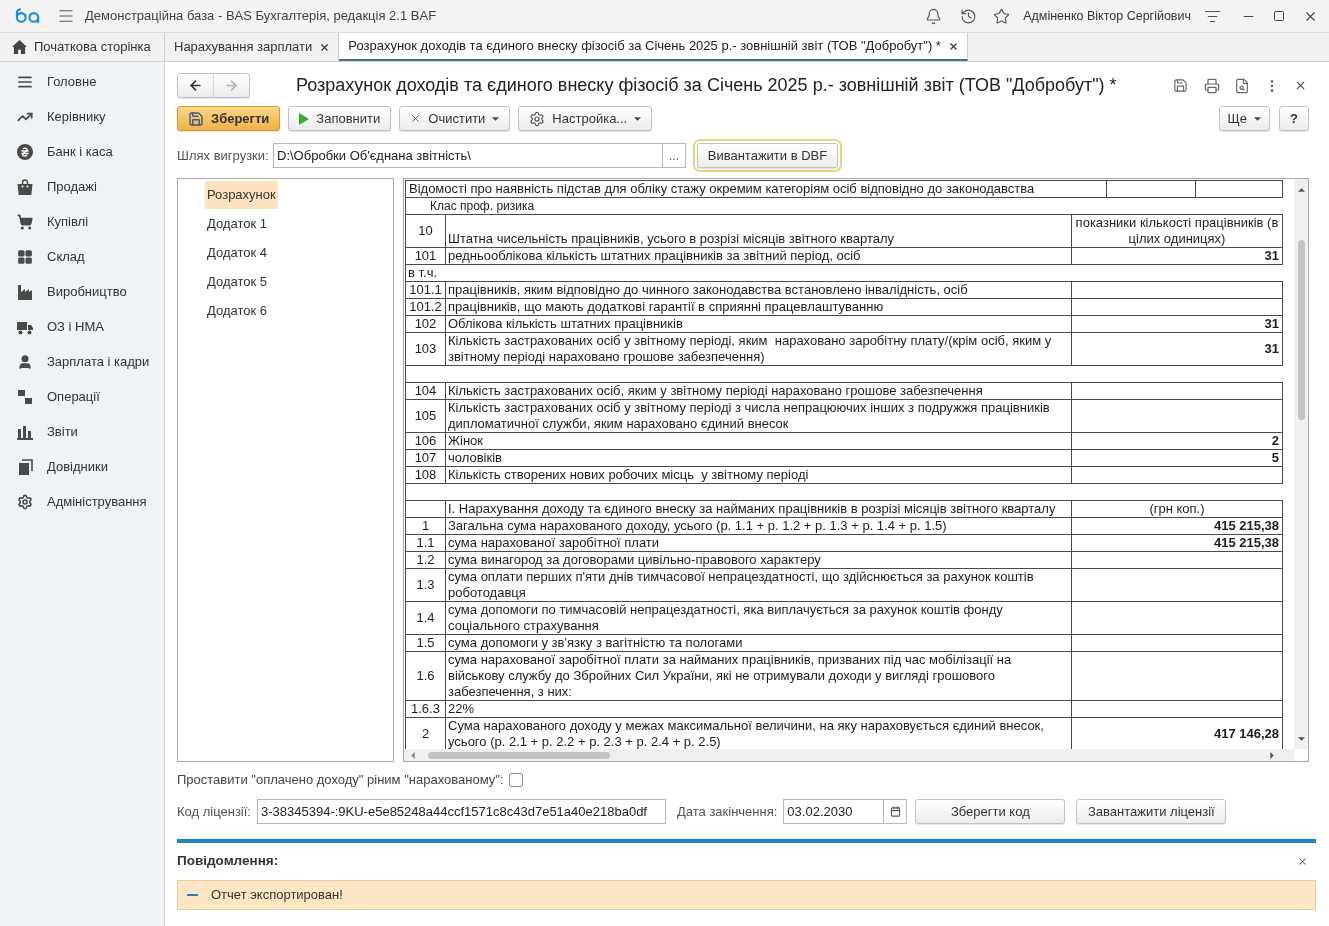 This screenshot has height=926, width=1329. Describe the element at coordinates (1151, 811) in the screenshot. I see `load-licenses-button: Завантажити ліцензії` at that location.